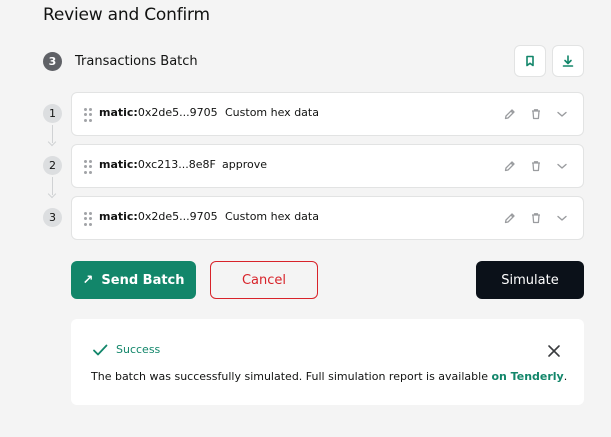 The height and width of the screenshot is (437, 611). Describe the element at coordinates (143, 280) in the screenshot. I see `send-batch-label: Send Batch` at that location.